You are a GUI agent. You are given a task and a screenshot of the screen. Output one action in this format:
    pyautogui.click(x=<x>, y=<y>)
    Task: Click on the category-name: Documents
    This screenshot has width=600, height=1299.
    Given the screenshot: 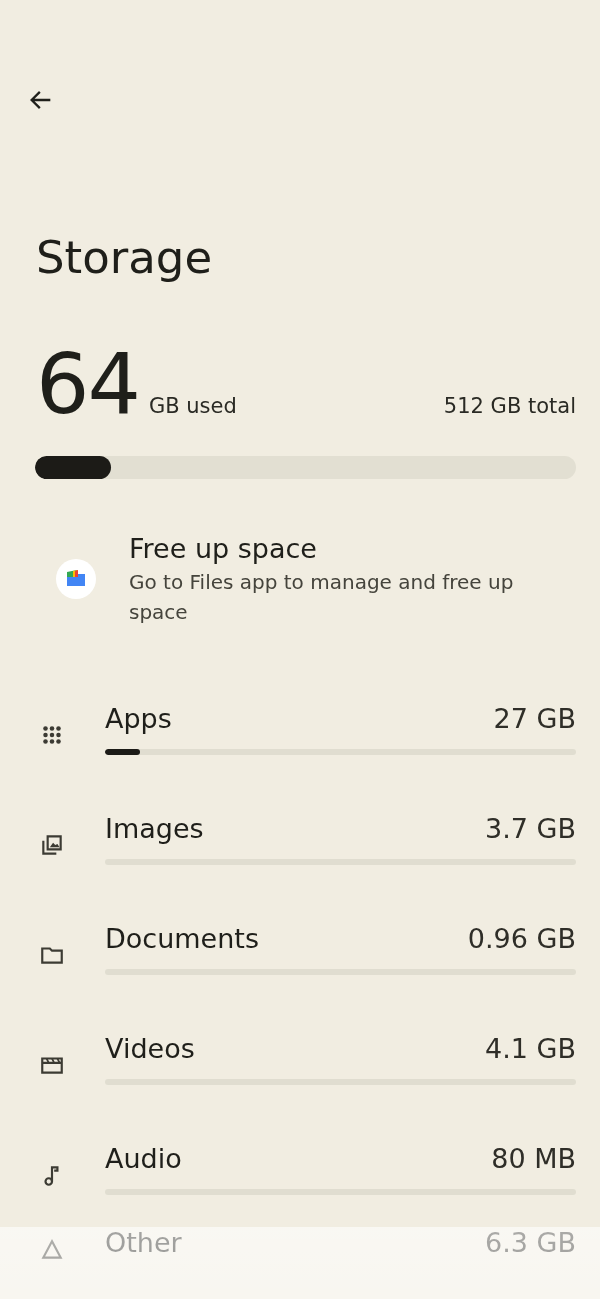 What is the action you would take?
    pyautogui.click(x=182, y=939)
    